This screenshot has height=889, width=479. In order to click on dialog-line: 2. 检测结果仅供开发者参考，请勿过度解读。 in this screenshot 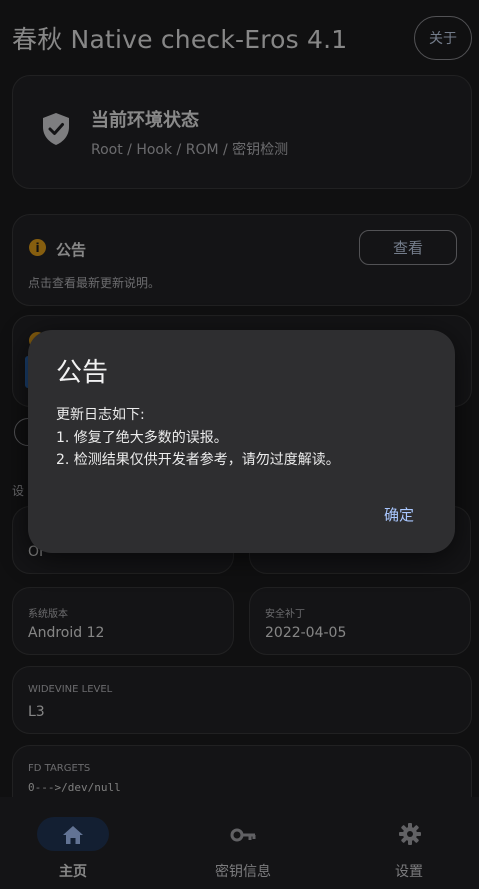, I will do `click(198, 460)`.